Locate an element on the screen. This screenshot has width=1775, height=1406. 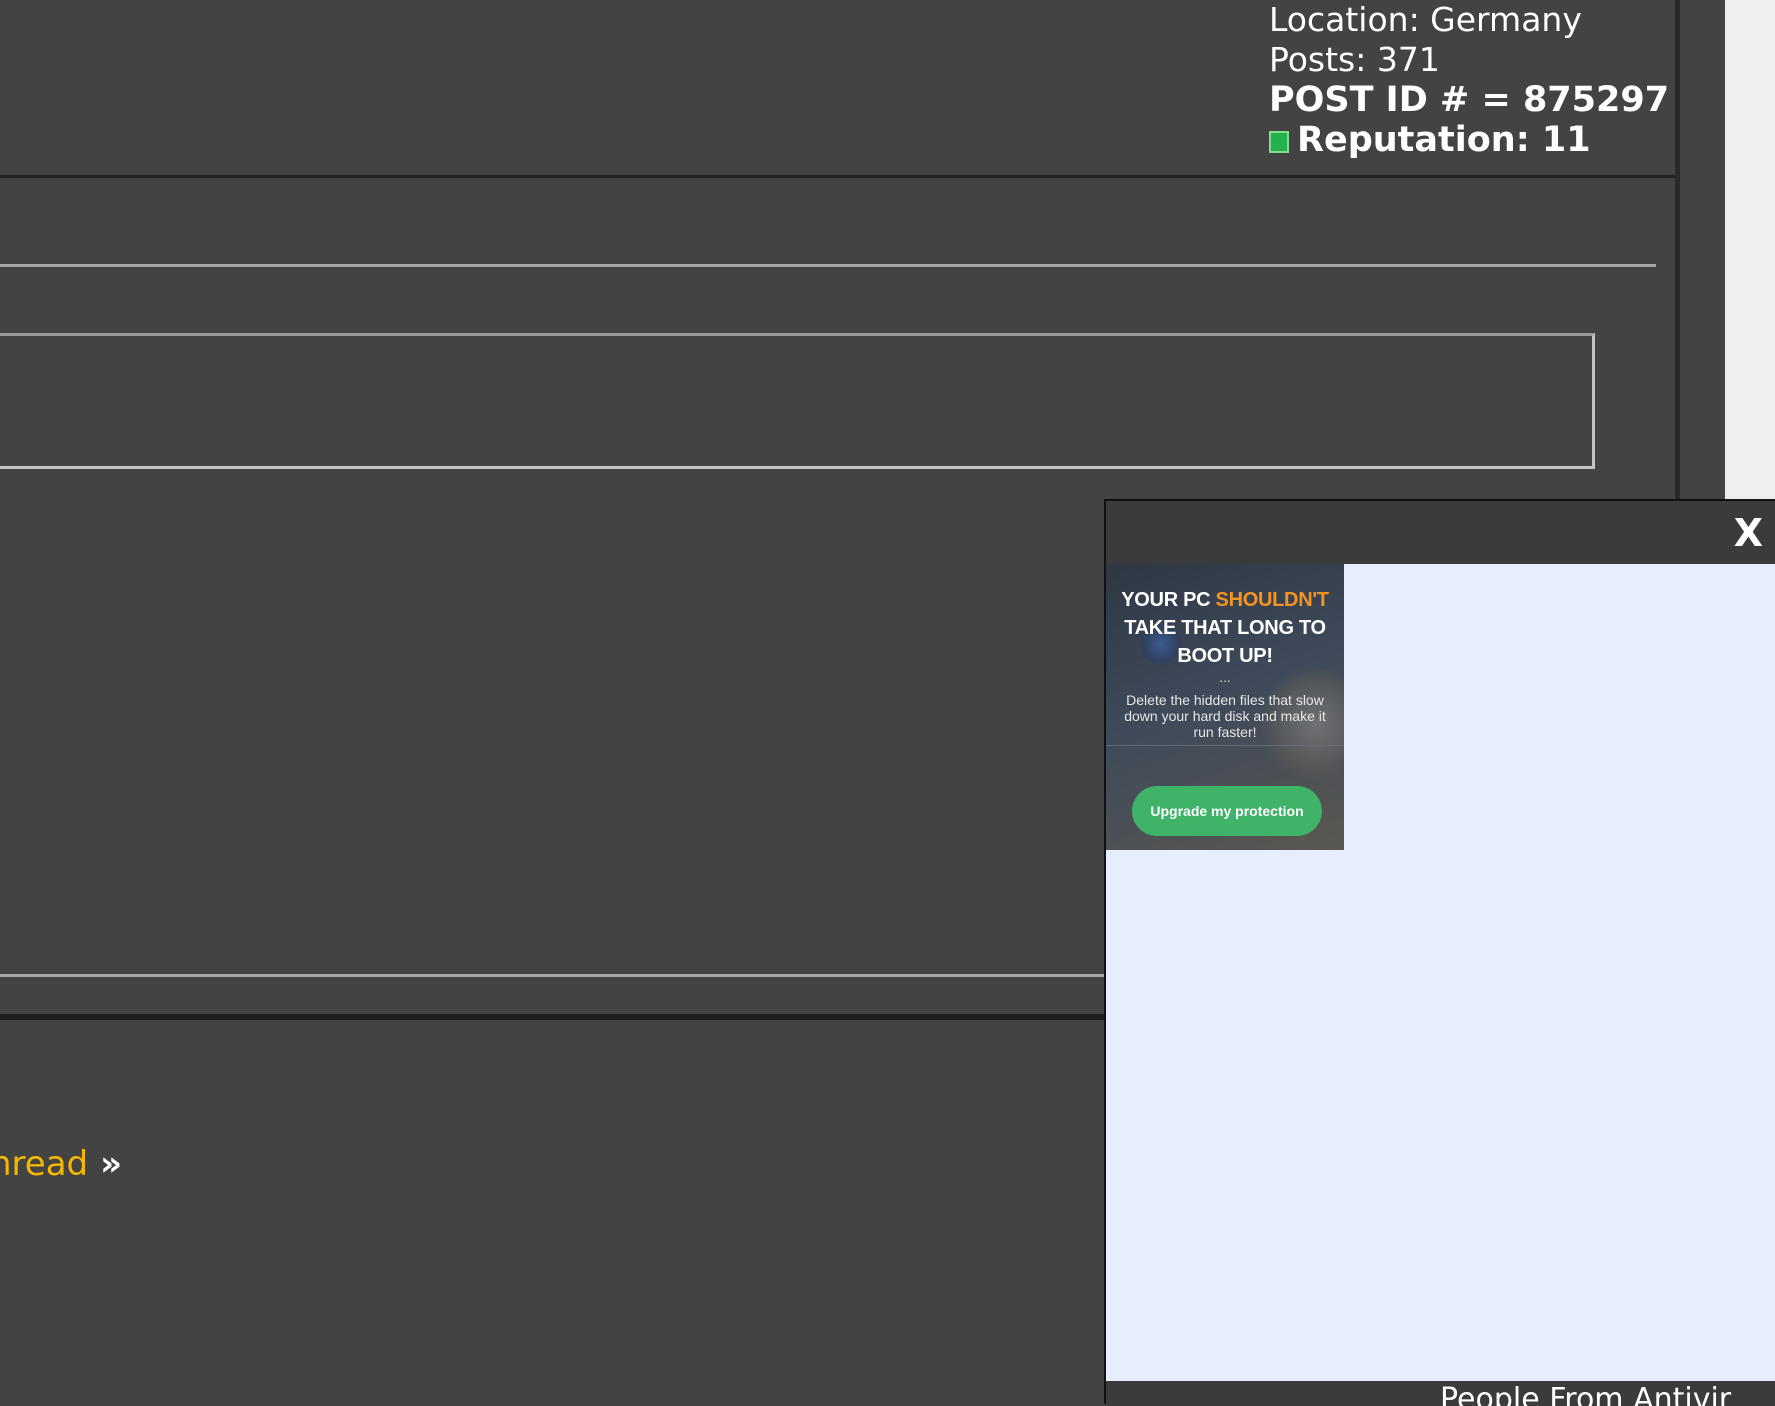
double-chevron-right-icon: » is located at coordinates (111, 1164).